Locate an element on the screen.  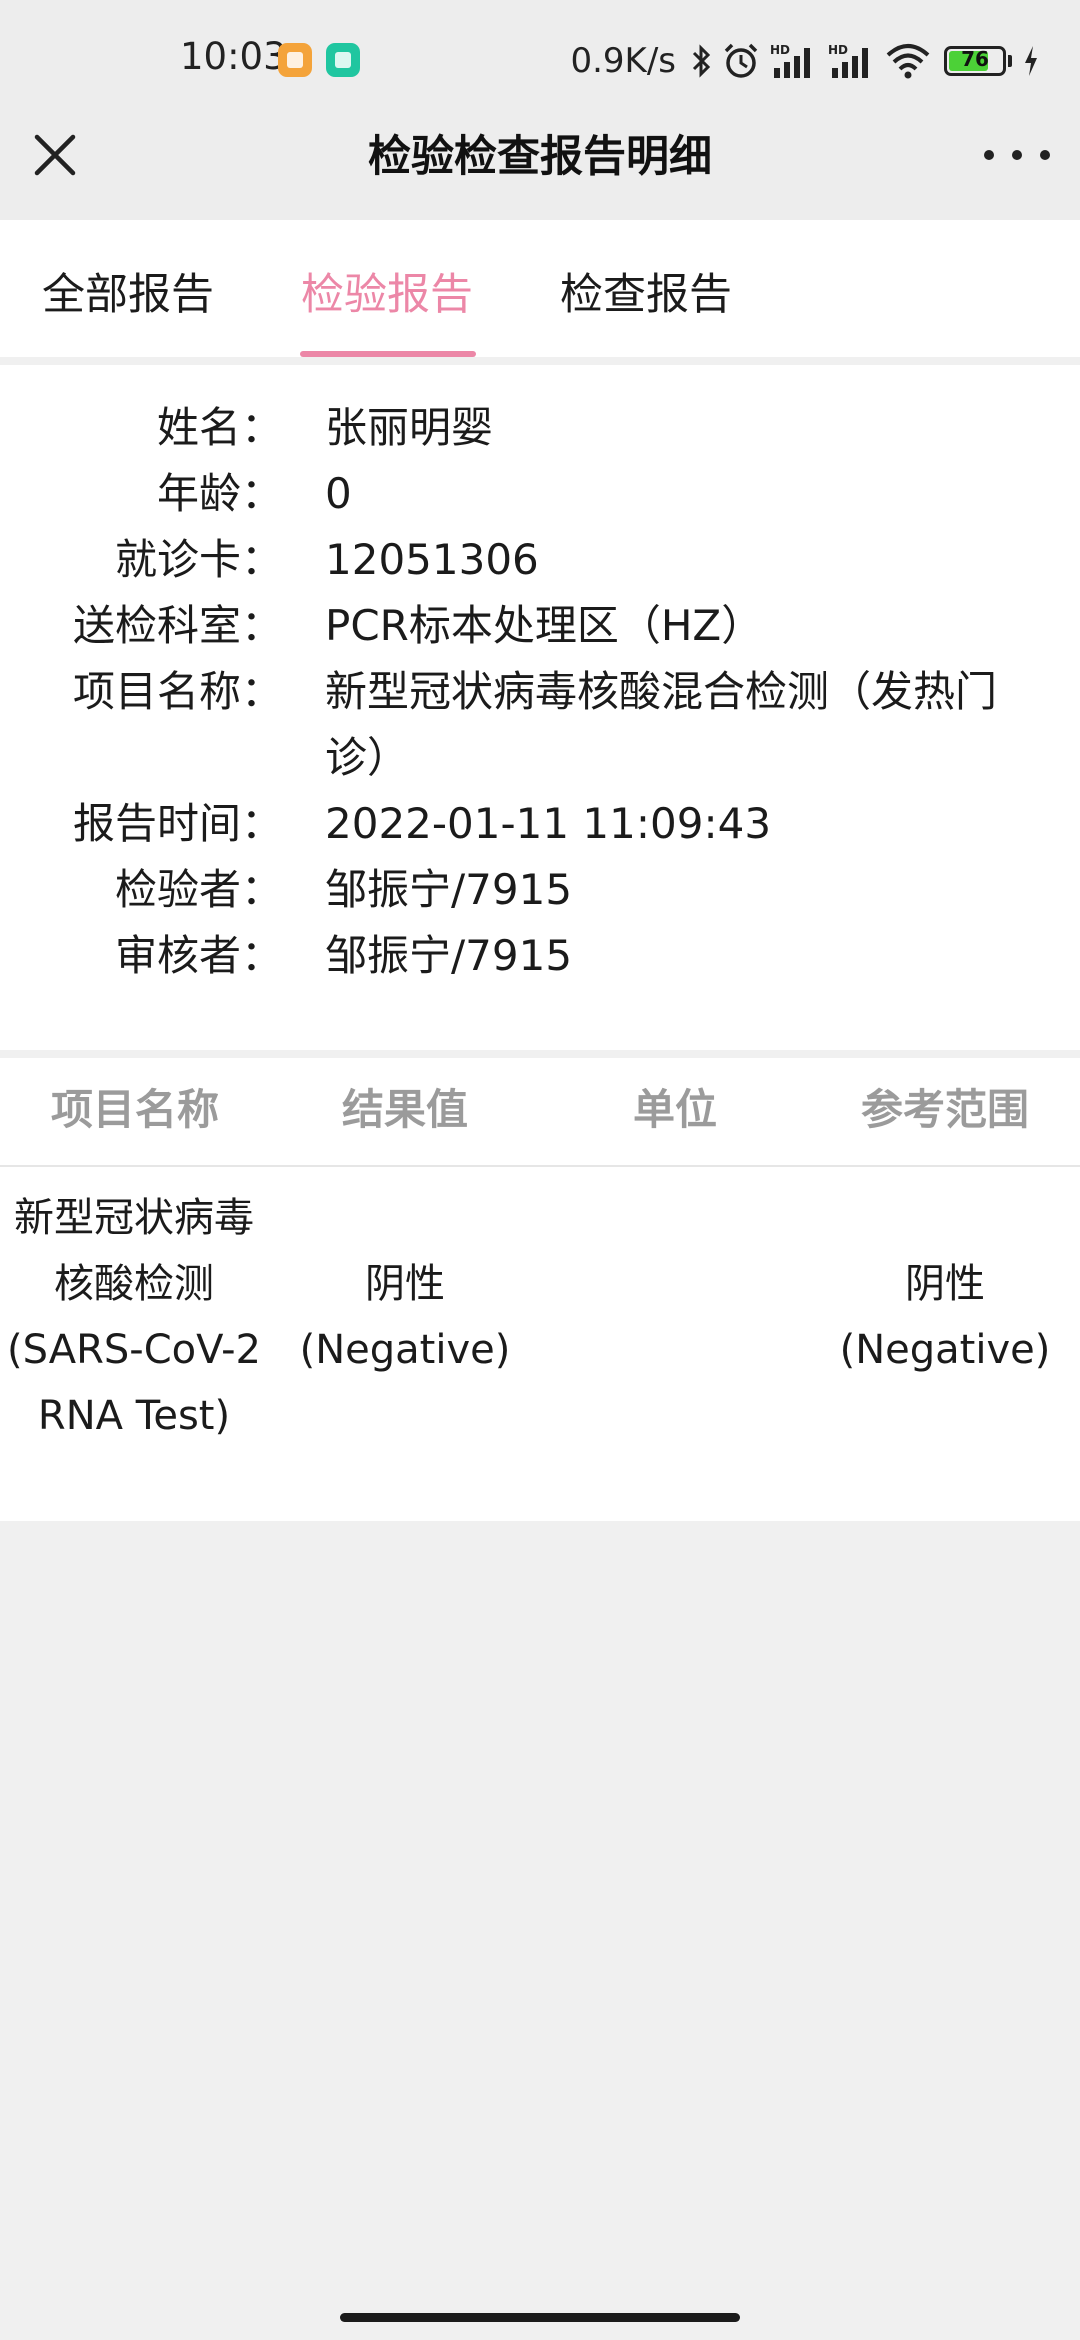
info-label: 姓名： is located at coordinates (219, 427).